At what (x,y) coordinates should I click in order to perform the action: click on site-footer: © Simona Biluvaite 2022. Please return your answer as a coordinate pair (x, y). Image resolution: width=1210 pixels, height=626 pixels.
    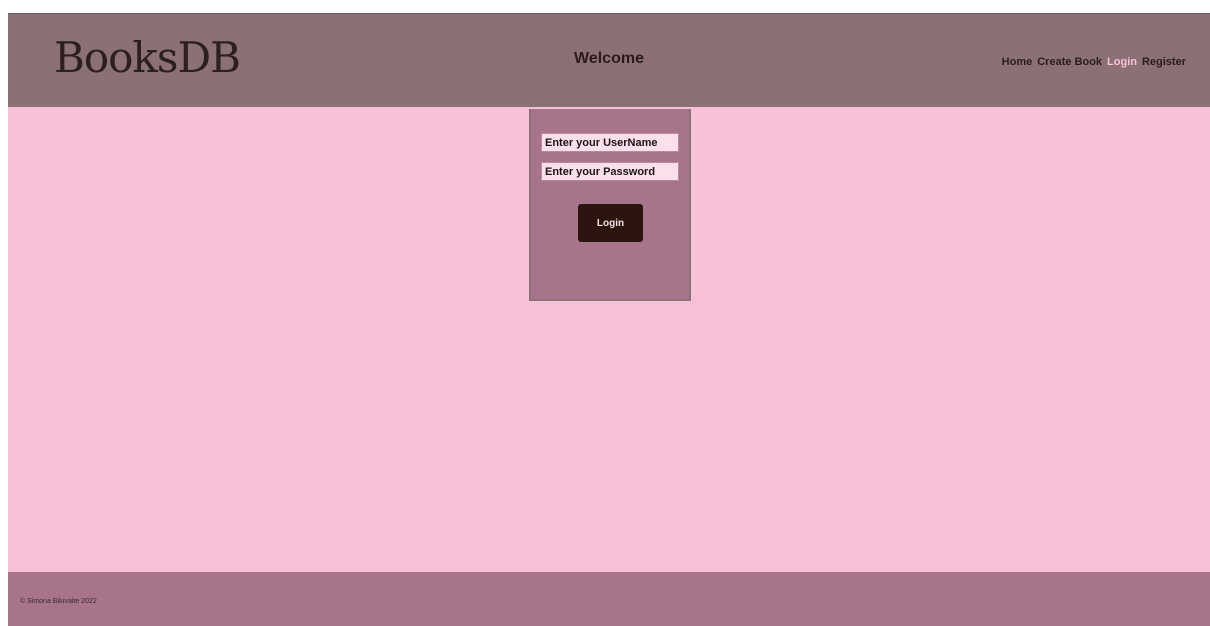
    Looking at the image, I should click on (609, 599).